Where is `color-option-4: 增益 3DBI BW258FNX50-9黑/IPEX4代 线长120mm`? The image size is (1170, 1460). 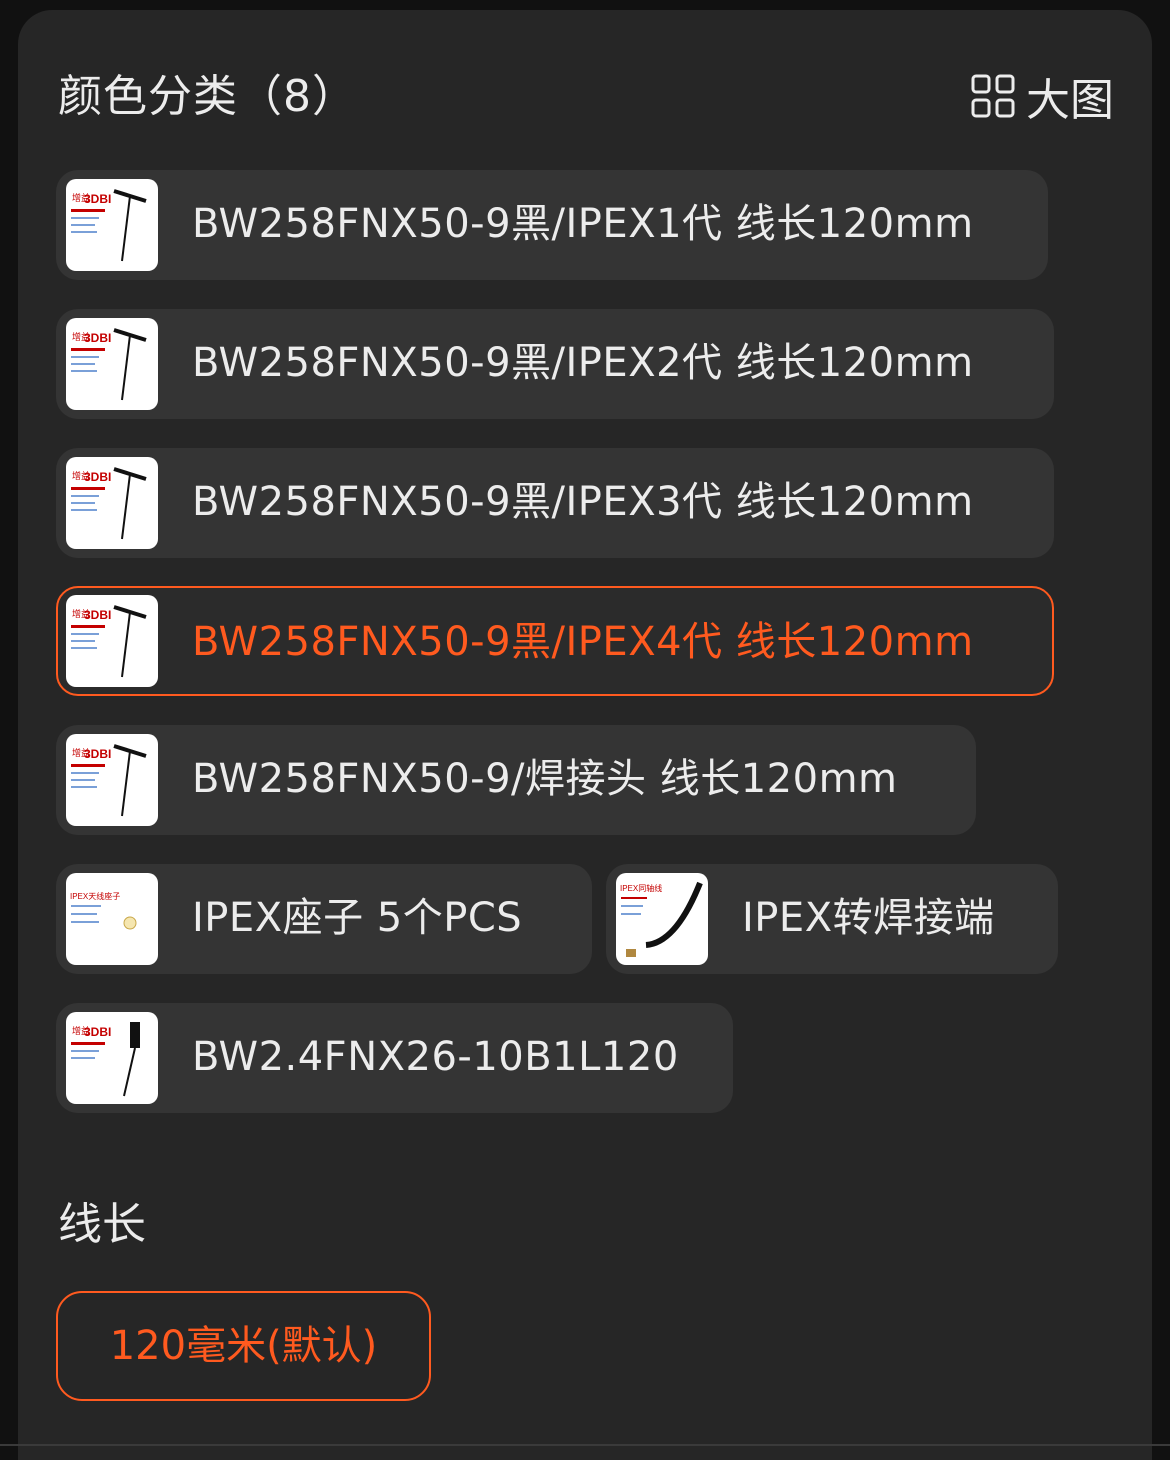
color-option-4: 增益 3DBI BW258FNX50-9黑/IPEX4代 线长120mm is located at coordinates (555, 641).